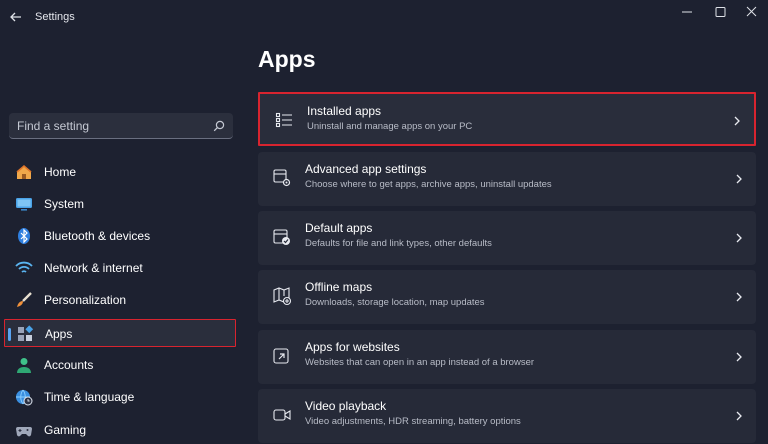  What do you see at coordinates (751, 12) in the screenshot?
I see `close-icon` at bounding box center [751, 12].